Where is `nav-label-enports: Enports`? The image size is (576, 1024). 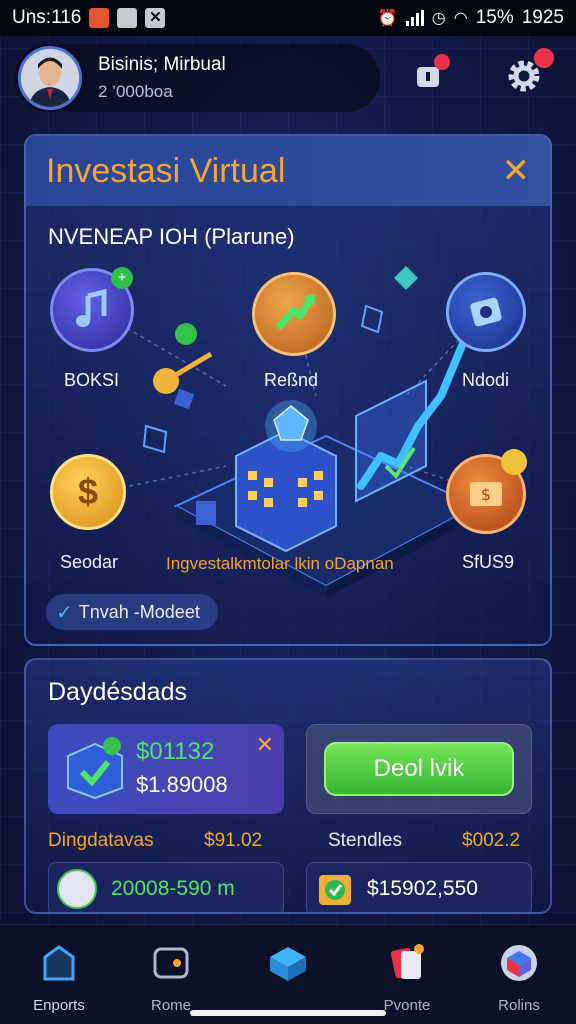
nav-label-enports: Enports is located at coordinates (59, 1005).